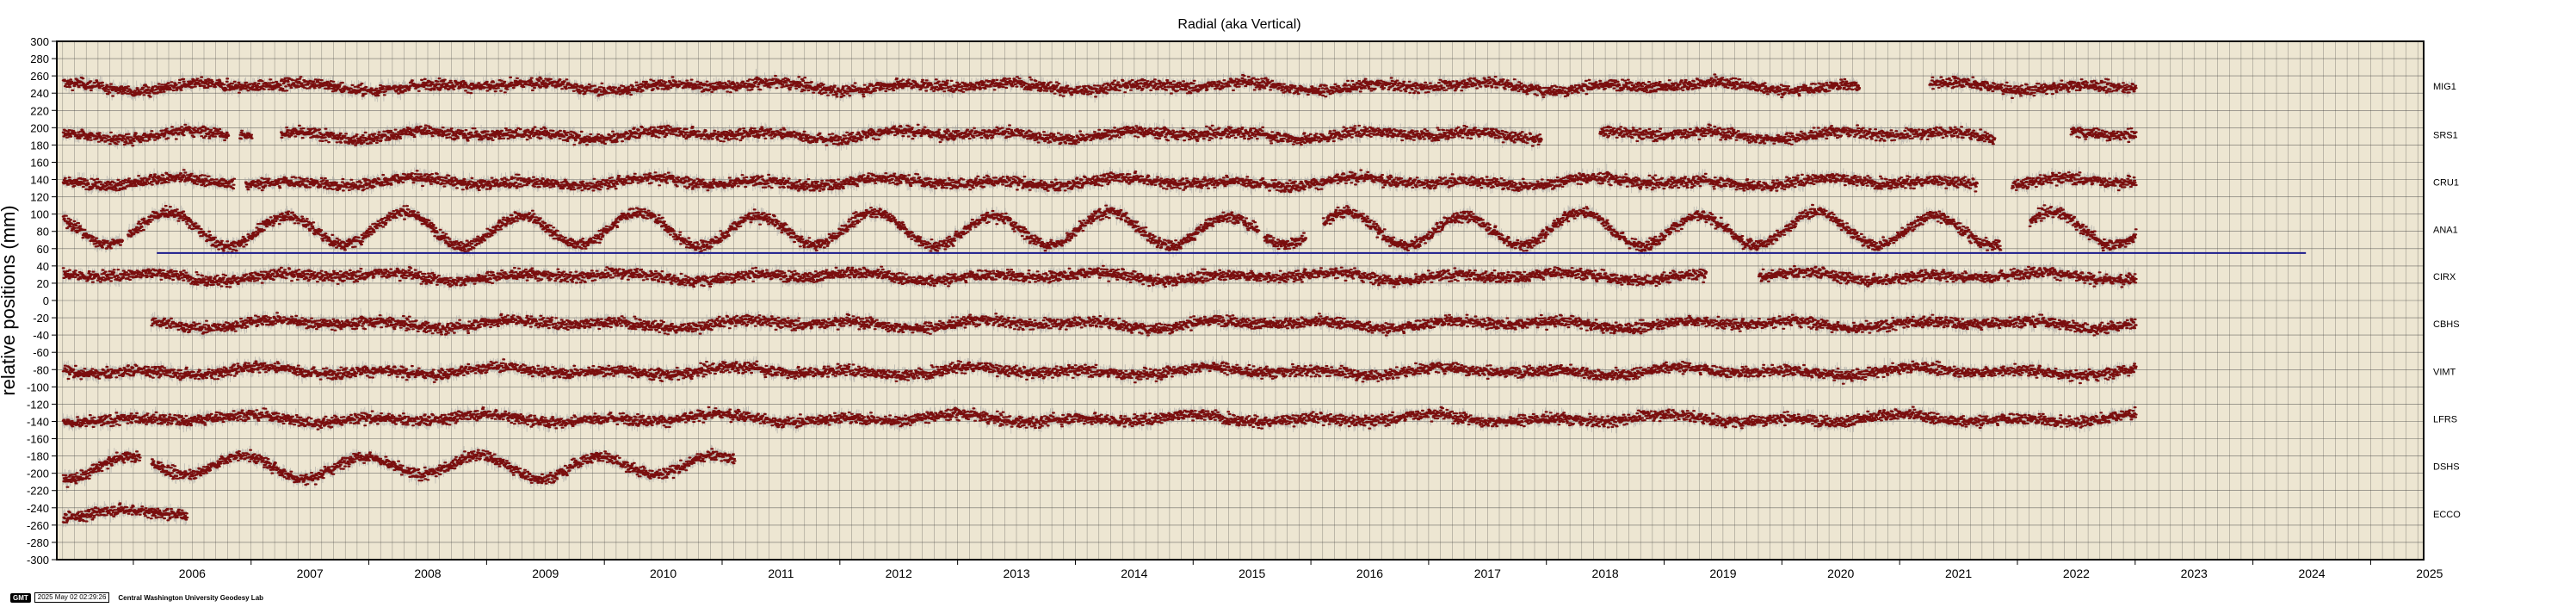 The height and width of the screenshot is (607, 2576). I want to click on y-tick-label: -40, so click(41, 335).